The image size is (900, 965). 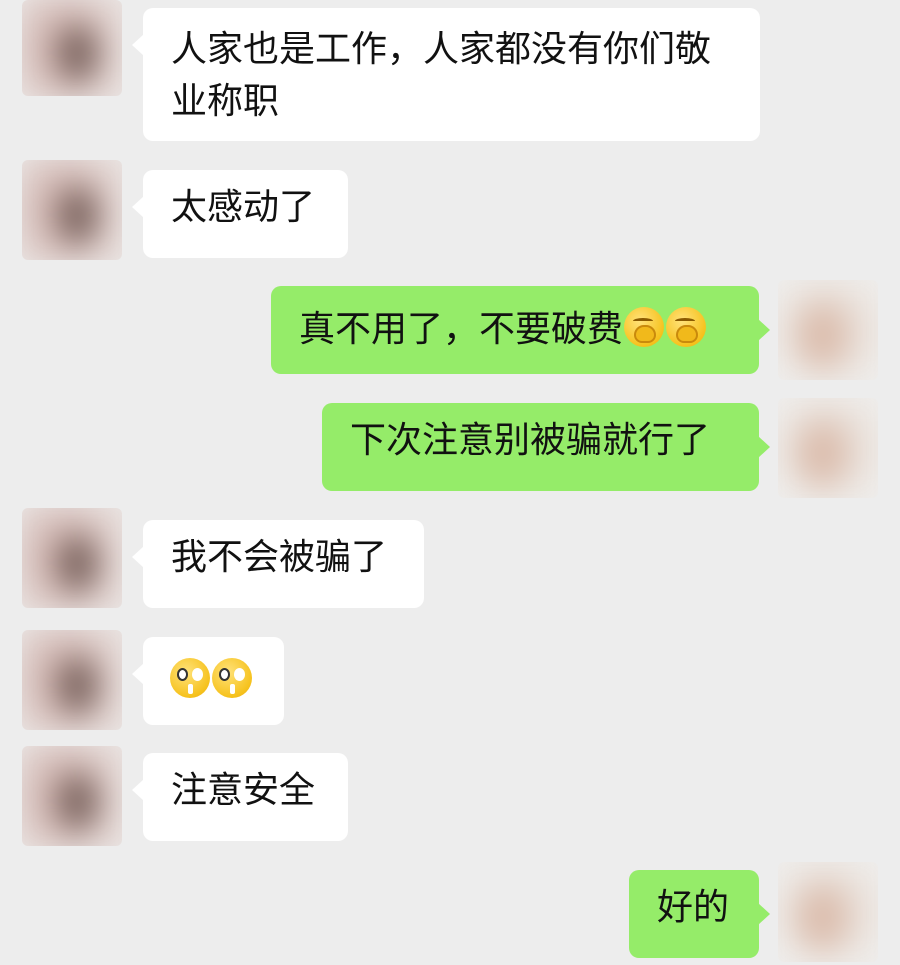 What do you see at coordinates (461, 329) in the screenshot?
I see `message-text: 真不用了，不要破费` at bounding box center [461, 329].